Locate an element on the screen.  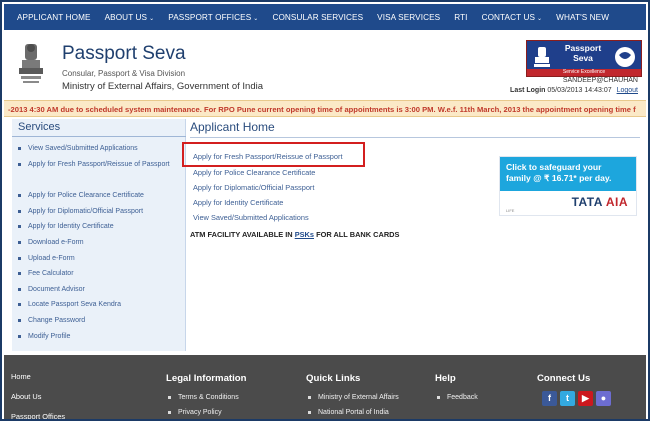
footer-legal-heading: Legal Information is located at coordinates (206, 378).